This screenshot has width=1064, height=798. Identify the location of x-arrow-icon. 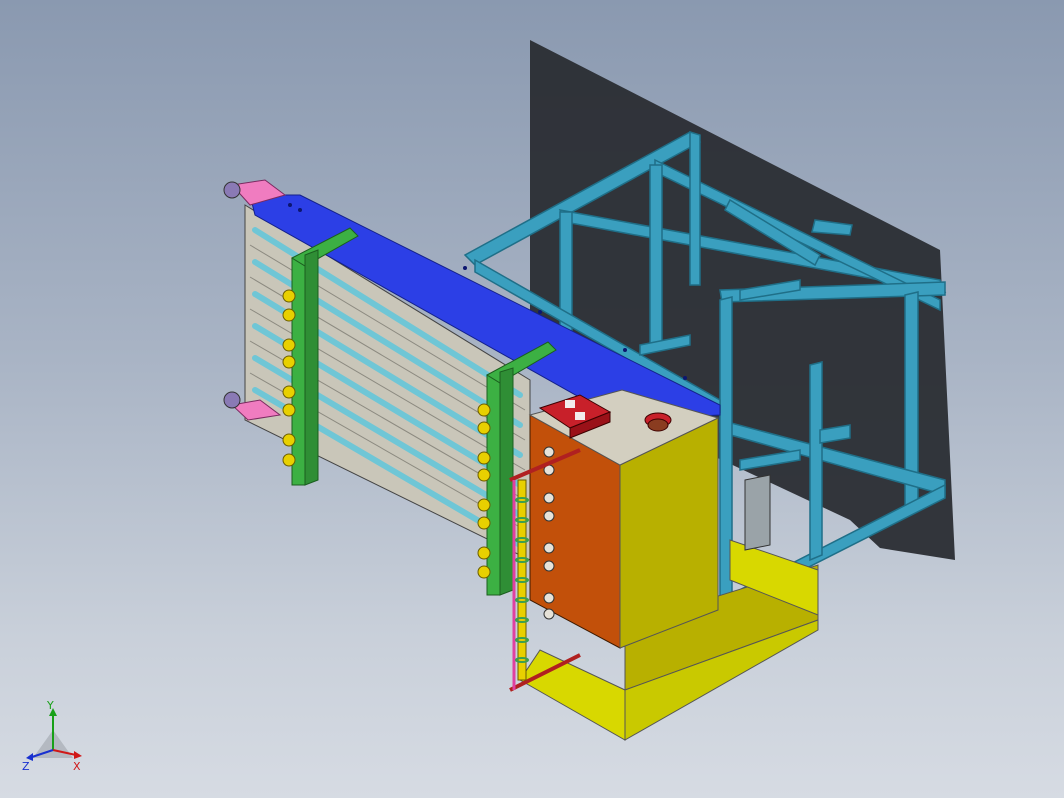
(78, 755).